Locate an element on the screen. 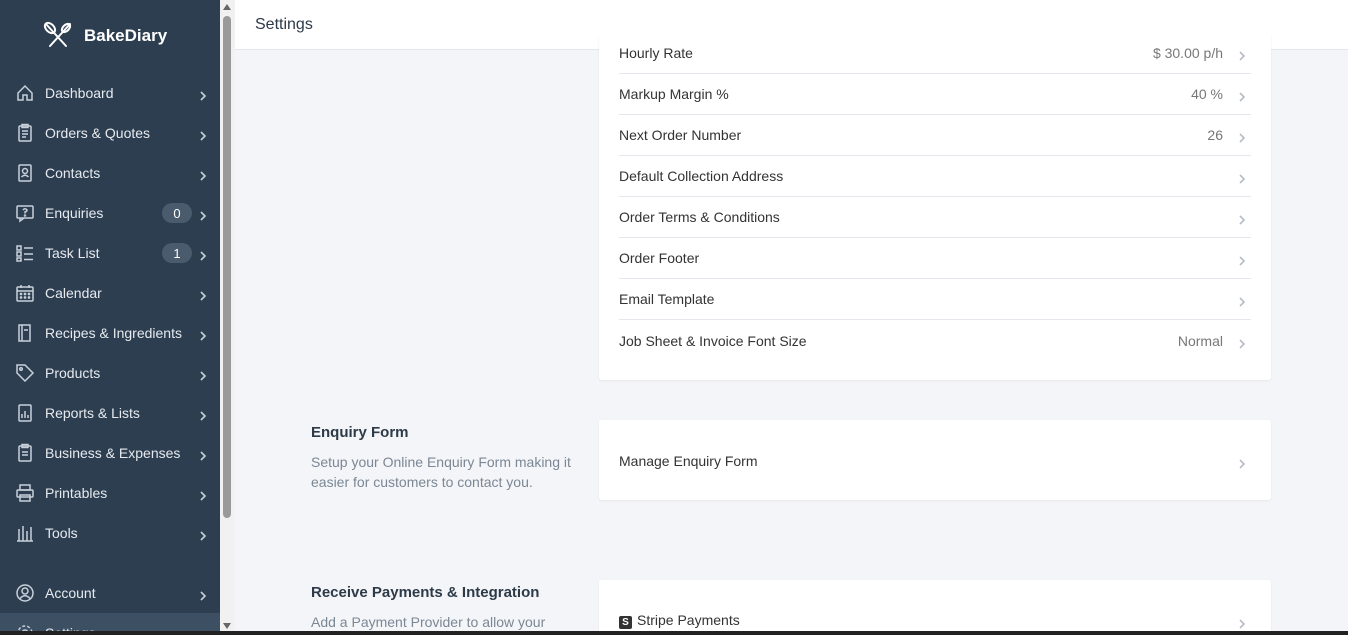  sidebar-item-reports-lists: Reports & Lists is located at coordinates (110, 413).